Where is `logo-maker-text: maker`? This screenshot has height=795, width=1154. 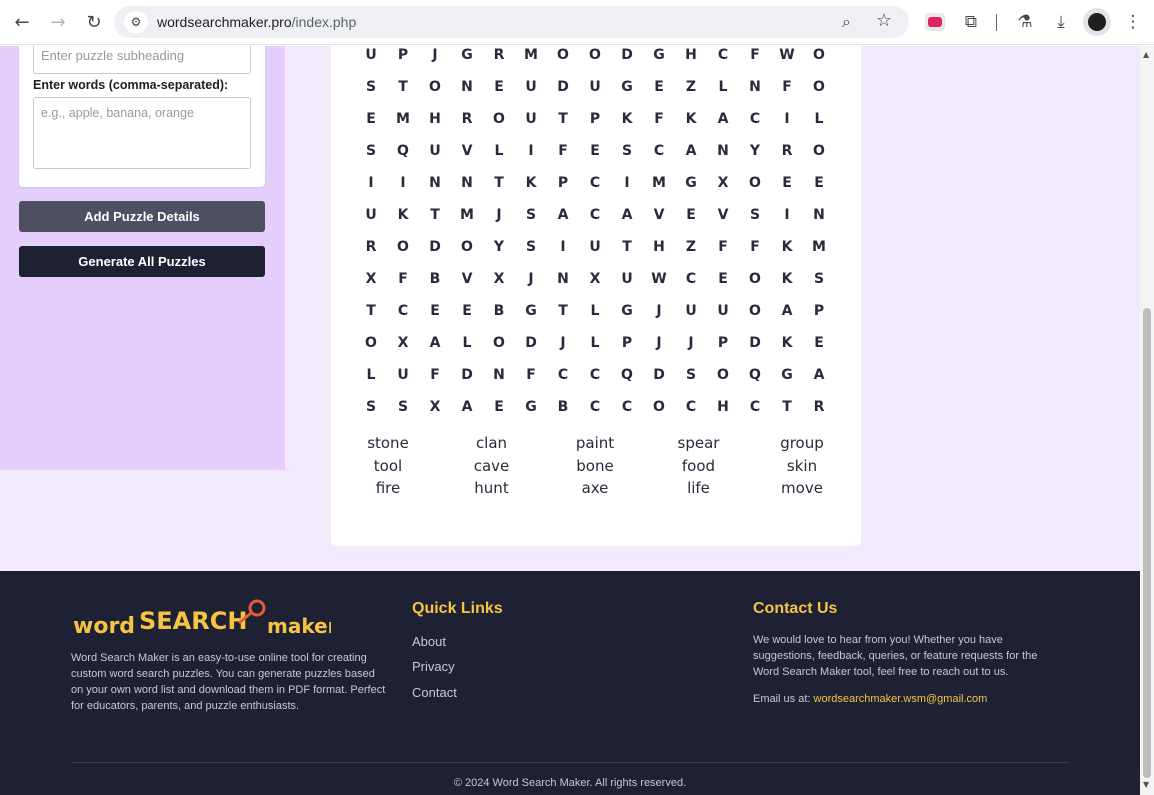 logo-maker-text: maker is located at coordinates (299, 626).